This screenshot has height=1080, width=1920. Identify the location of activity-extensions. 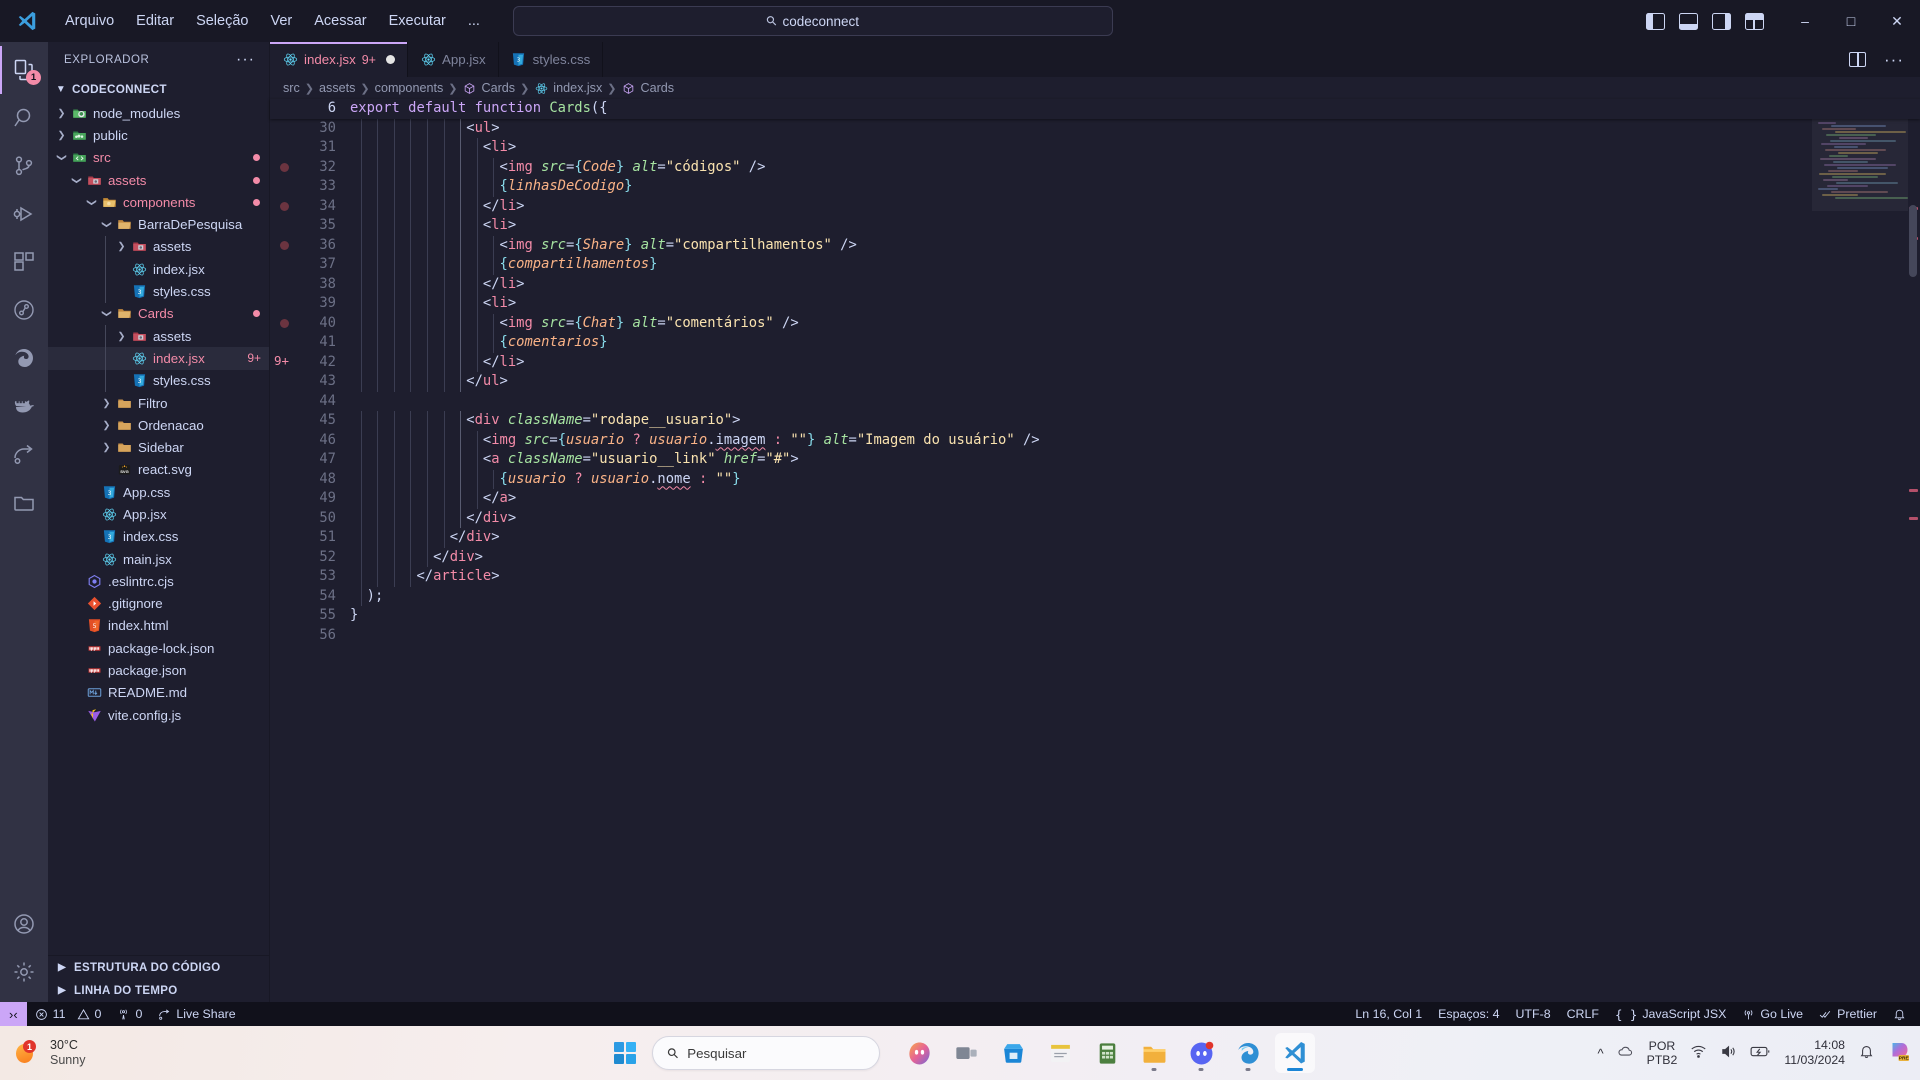
(24, 262).